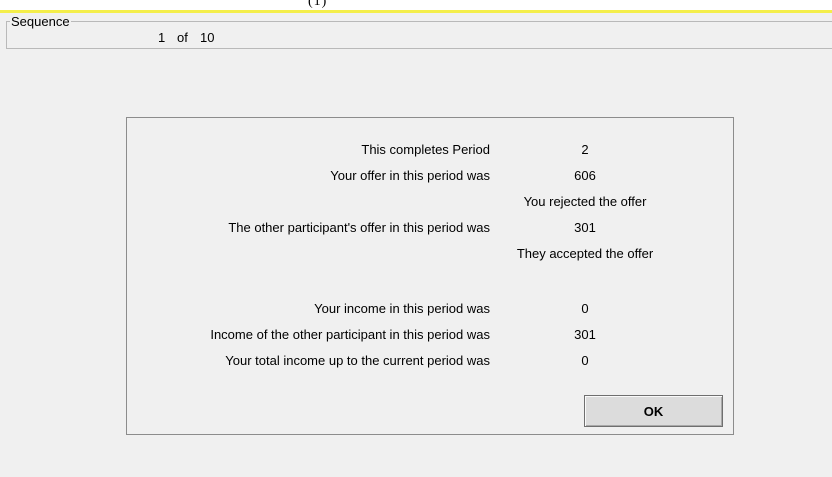 The image size is (832, 477). Describe the element at coordinates (402, 308) in the screenshot. I see `your-income-label: Your income in this period was` at that location.